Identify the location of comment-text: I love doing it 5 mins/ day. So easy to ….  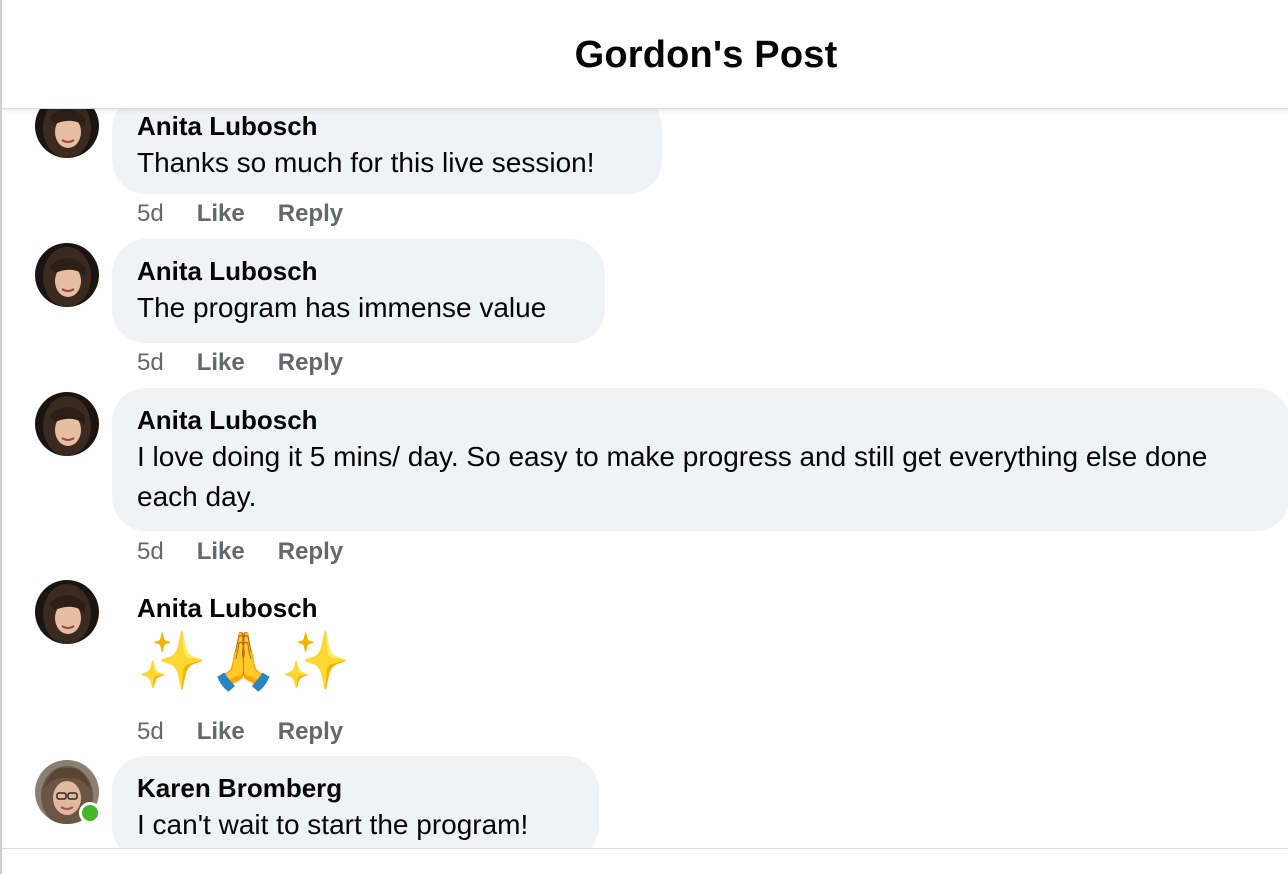
(672, 476).